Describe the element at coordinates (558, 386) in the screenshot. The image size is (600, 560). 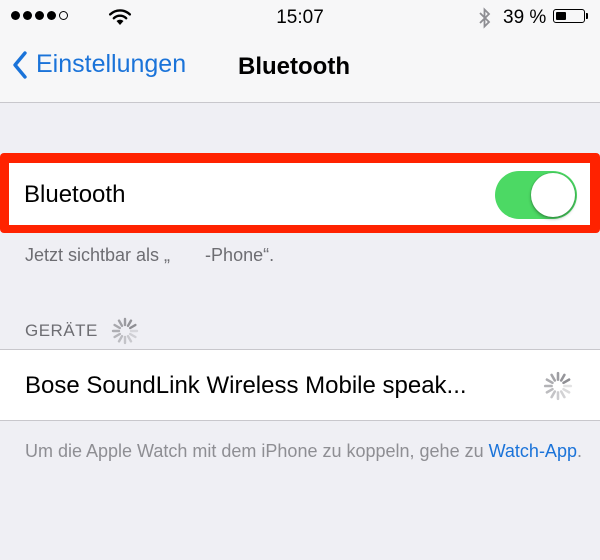
I see `connecting-spinner-icon` at that location.